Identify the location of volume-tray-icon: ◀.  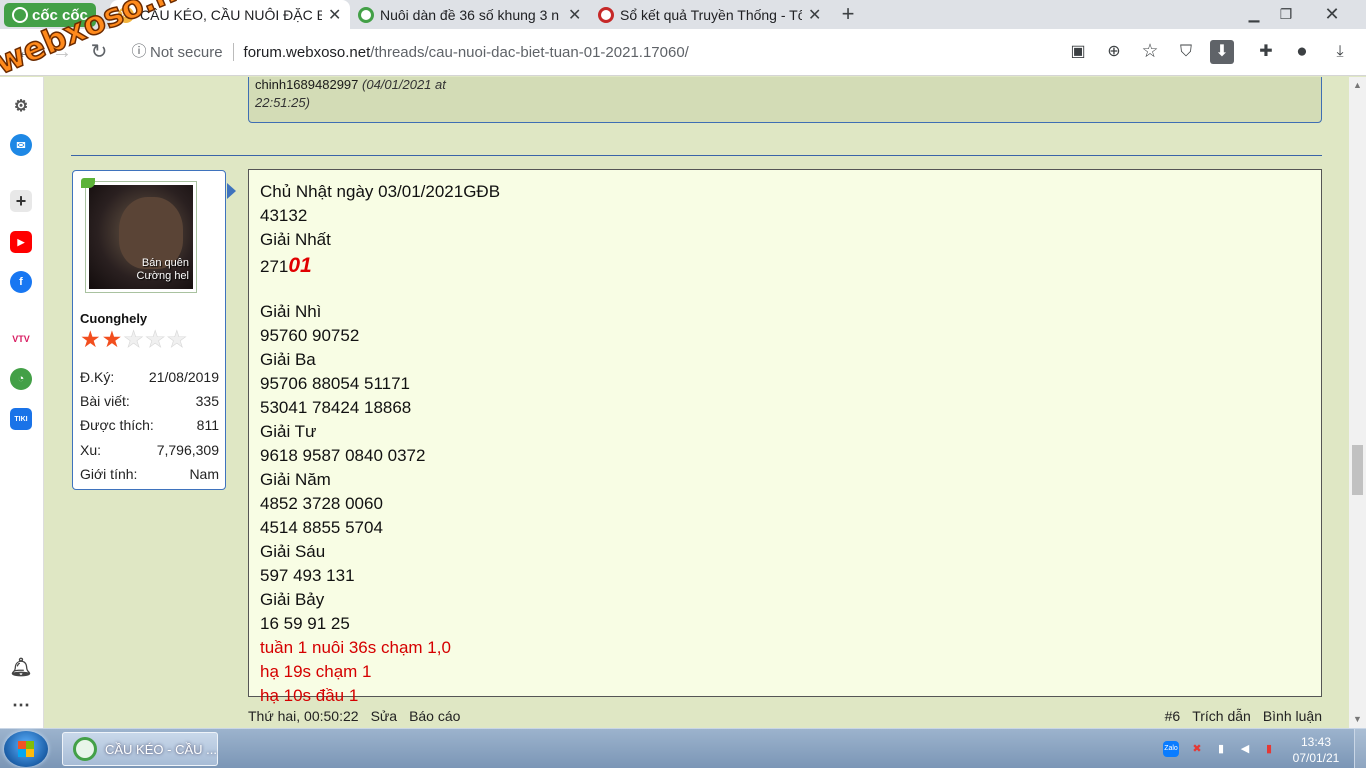
(1245, 749).